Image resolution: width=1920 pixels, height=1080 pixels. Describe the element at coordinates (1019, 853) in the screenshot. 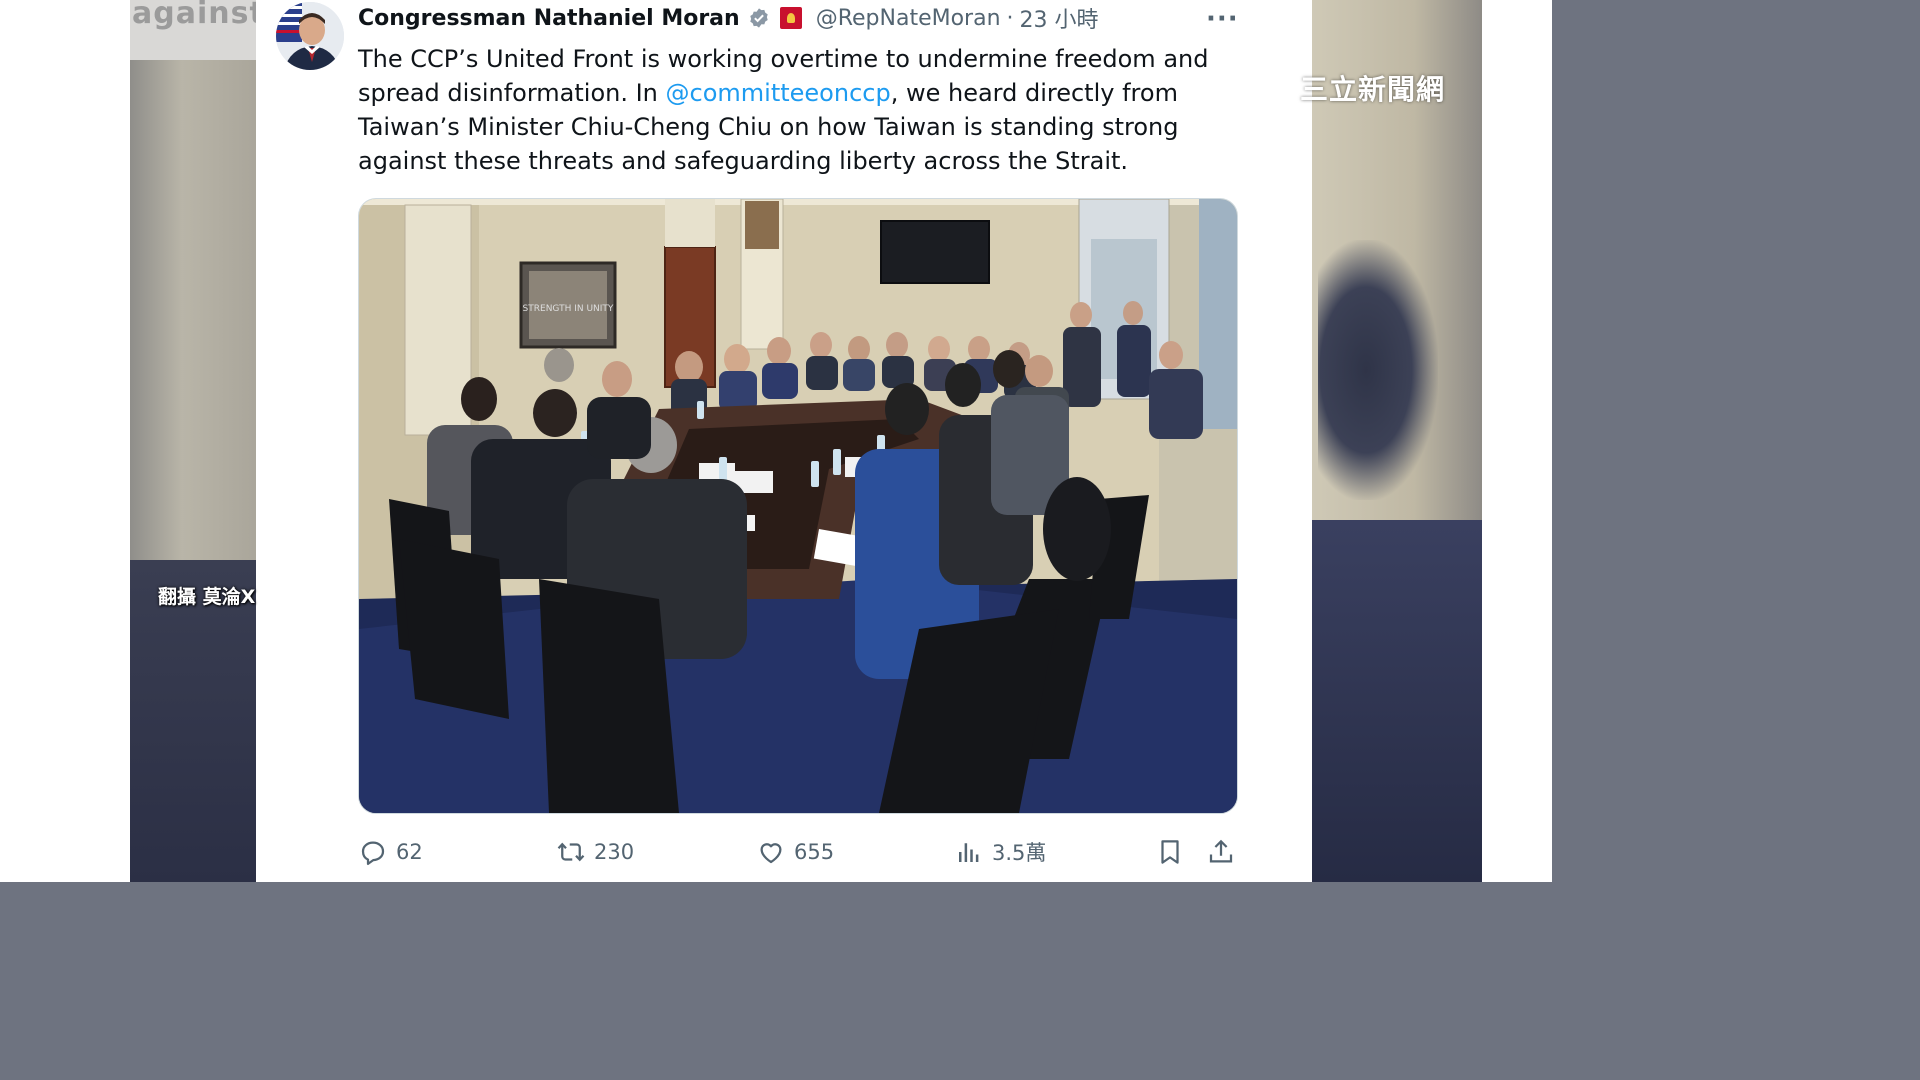

I see `views-count: 3.5萬` at that location.